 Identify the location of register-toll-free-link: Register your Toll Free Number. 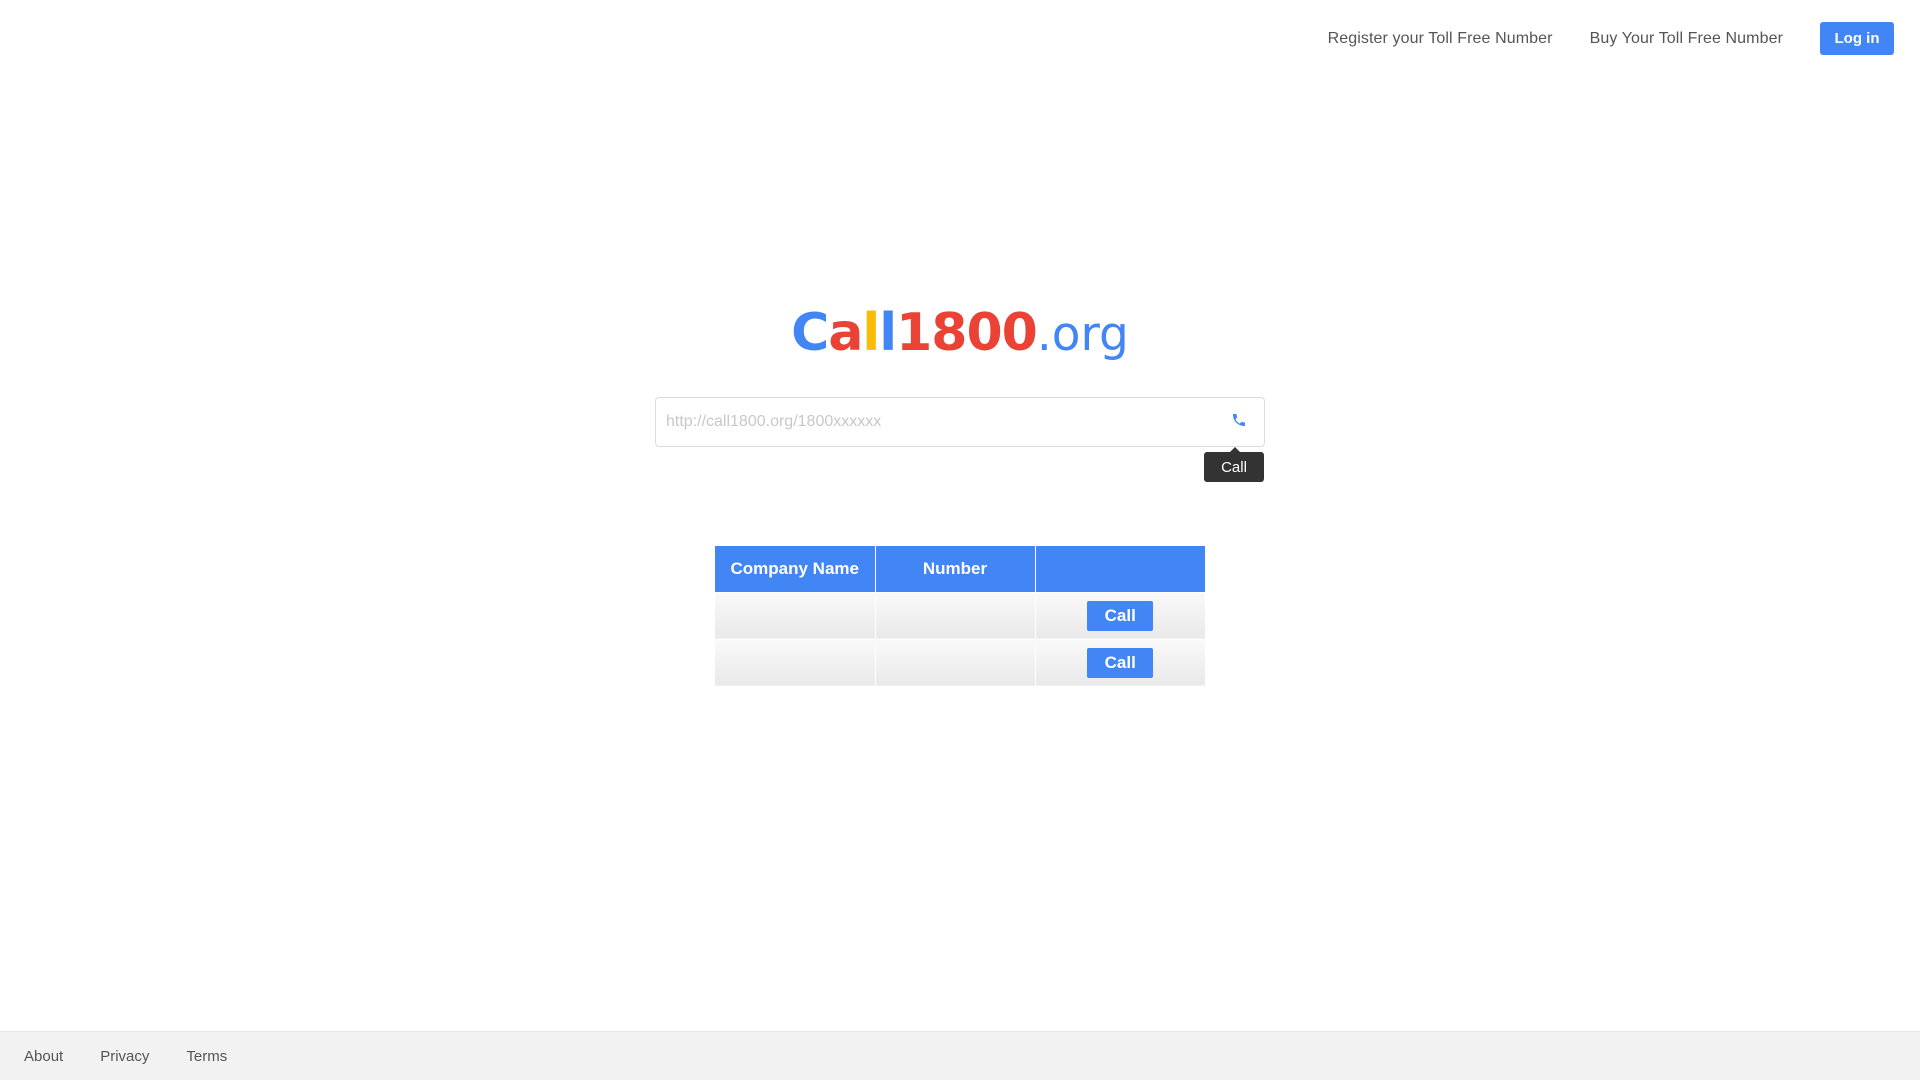
(1440, 39).